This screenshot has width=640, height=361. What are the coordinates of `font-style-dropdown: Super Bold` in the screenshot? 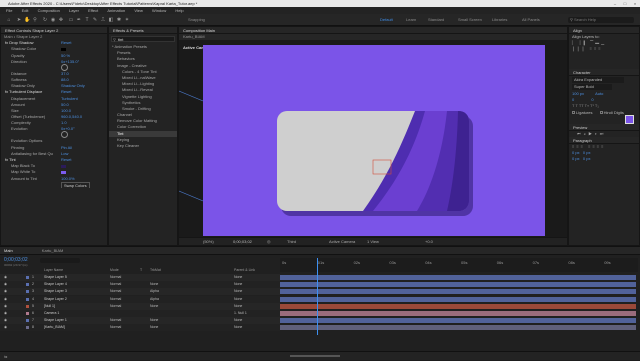 It's located at (592, 86).